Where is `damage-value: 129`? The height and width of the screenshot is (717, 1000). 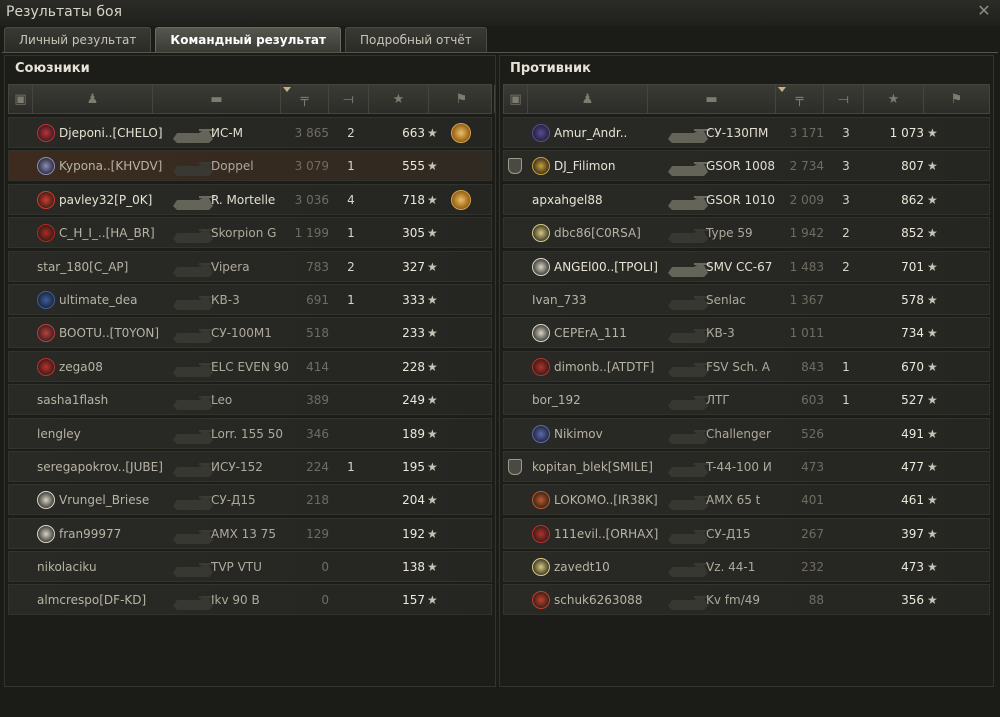
damage-value: 129 is located at coordinates (317, 533).